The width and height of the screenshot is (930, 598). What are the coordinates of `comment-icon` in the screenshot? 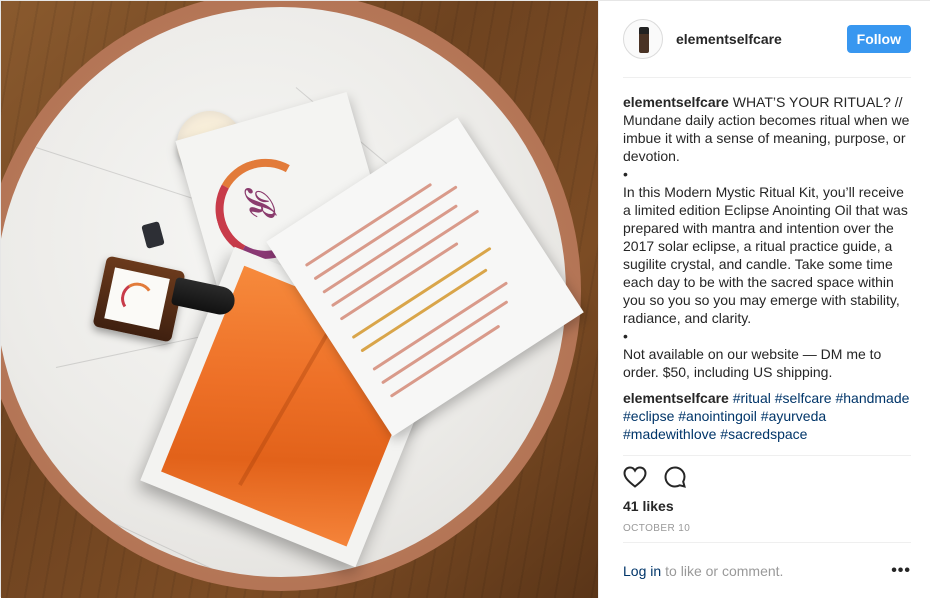 It's located at (675, 477).